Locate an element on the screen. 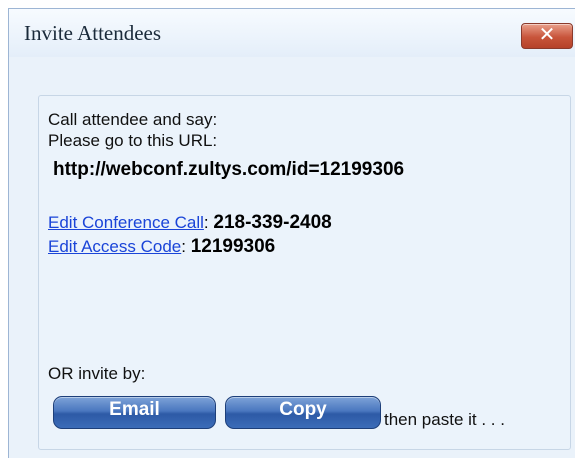  access-code-value: 12199306 is located at coordinates (233, 246).